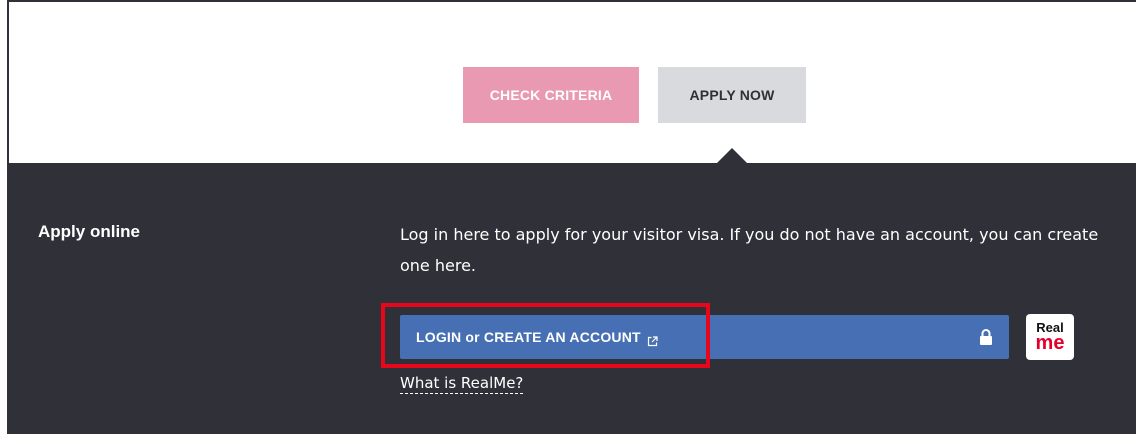  I want to click on apply-now-label: APPLY NOW, so click(732, 95).